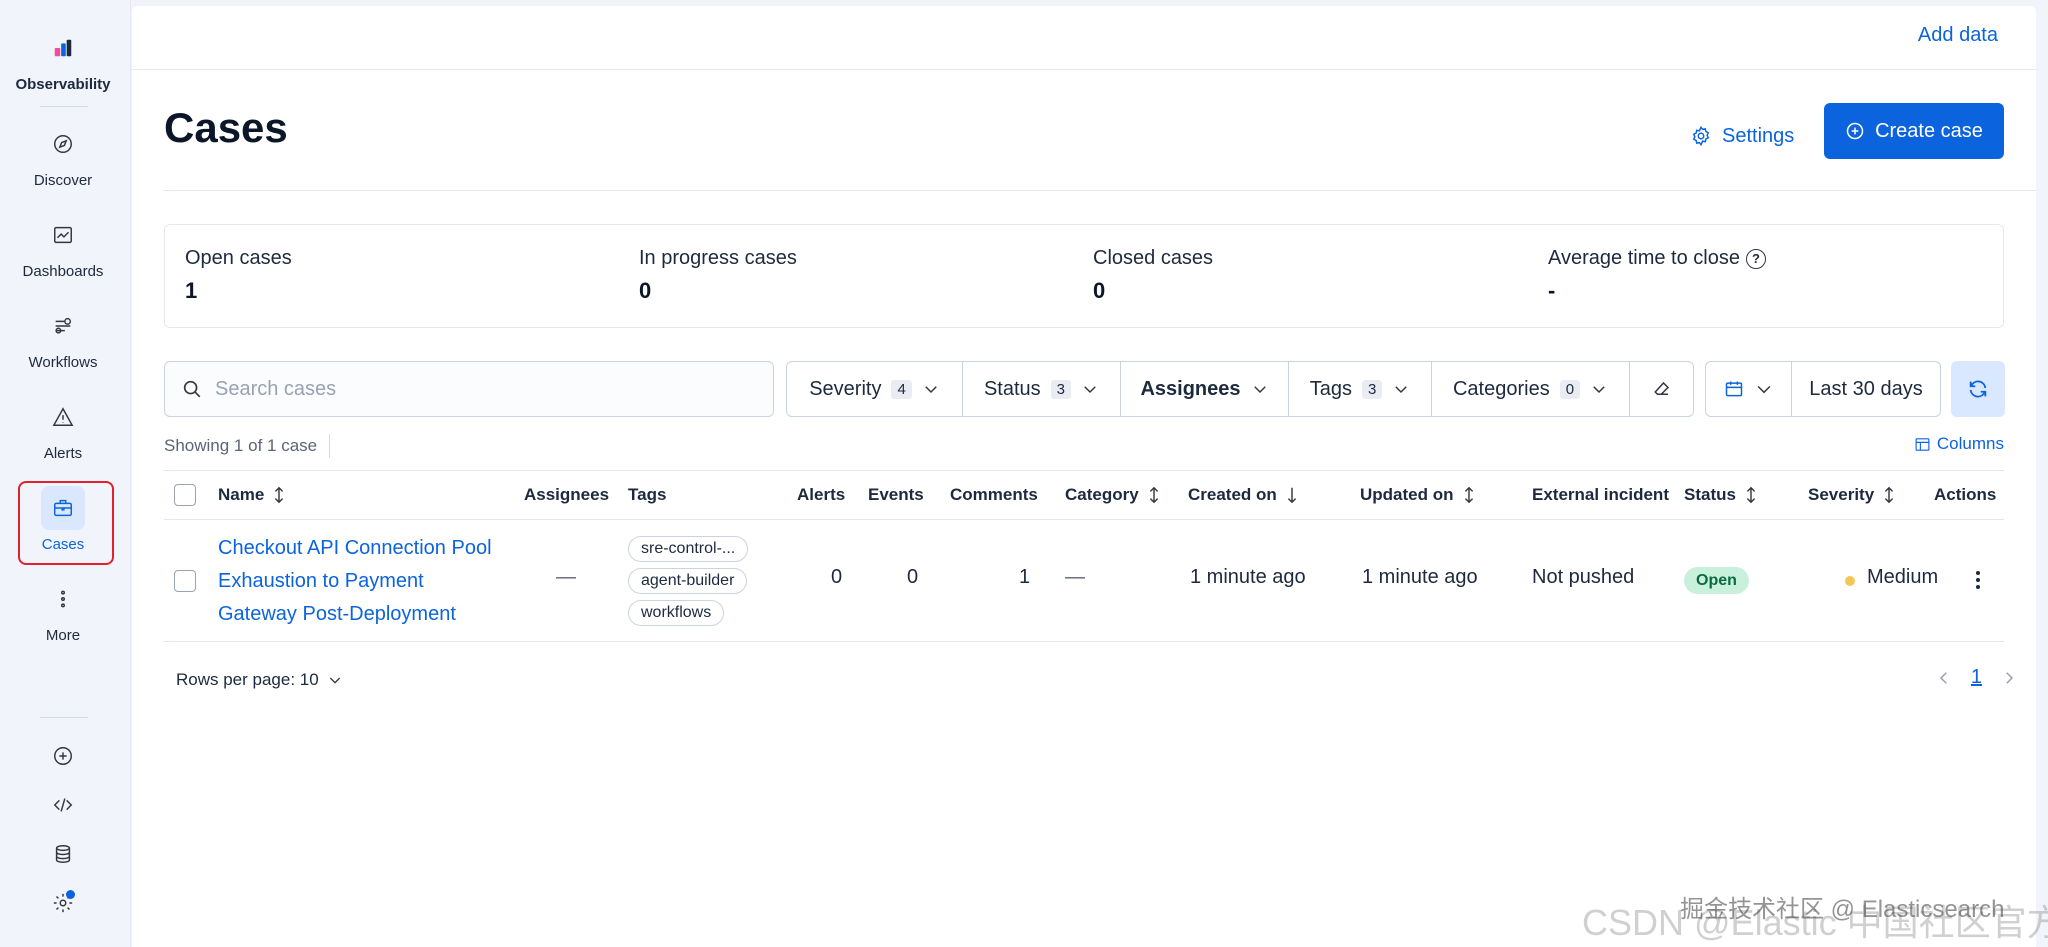 The width and height of the screenshot is (2048, 947). What do you see at coordinates (2009, 678) in the screenshot?
I see `next-page-button` at bounding box center [2009, 678].